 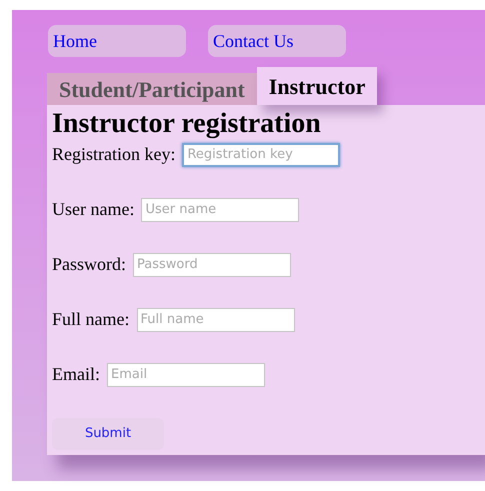 I want to click on page-heading: Instructor registration, so click(x=187, y=124).